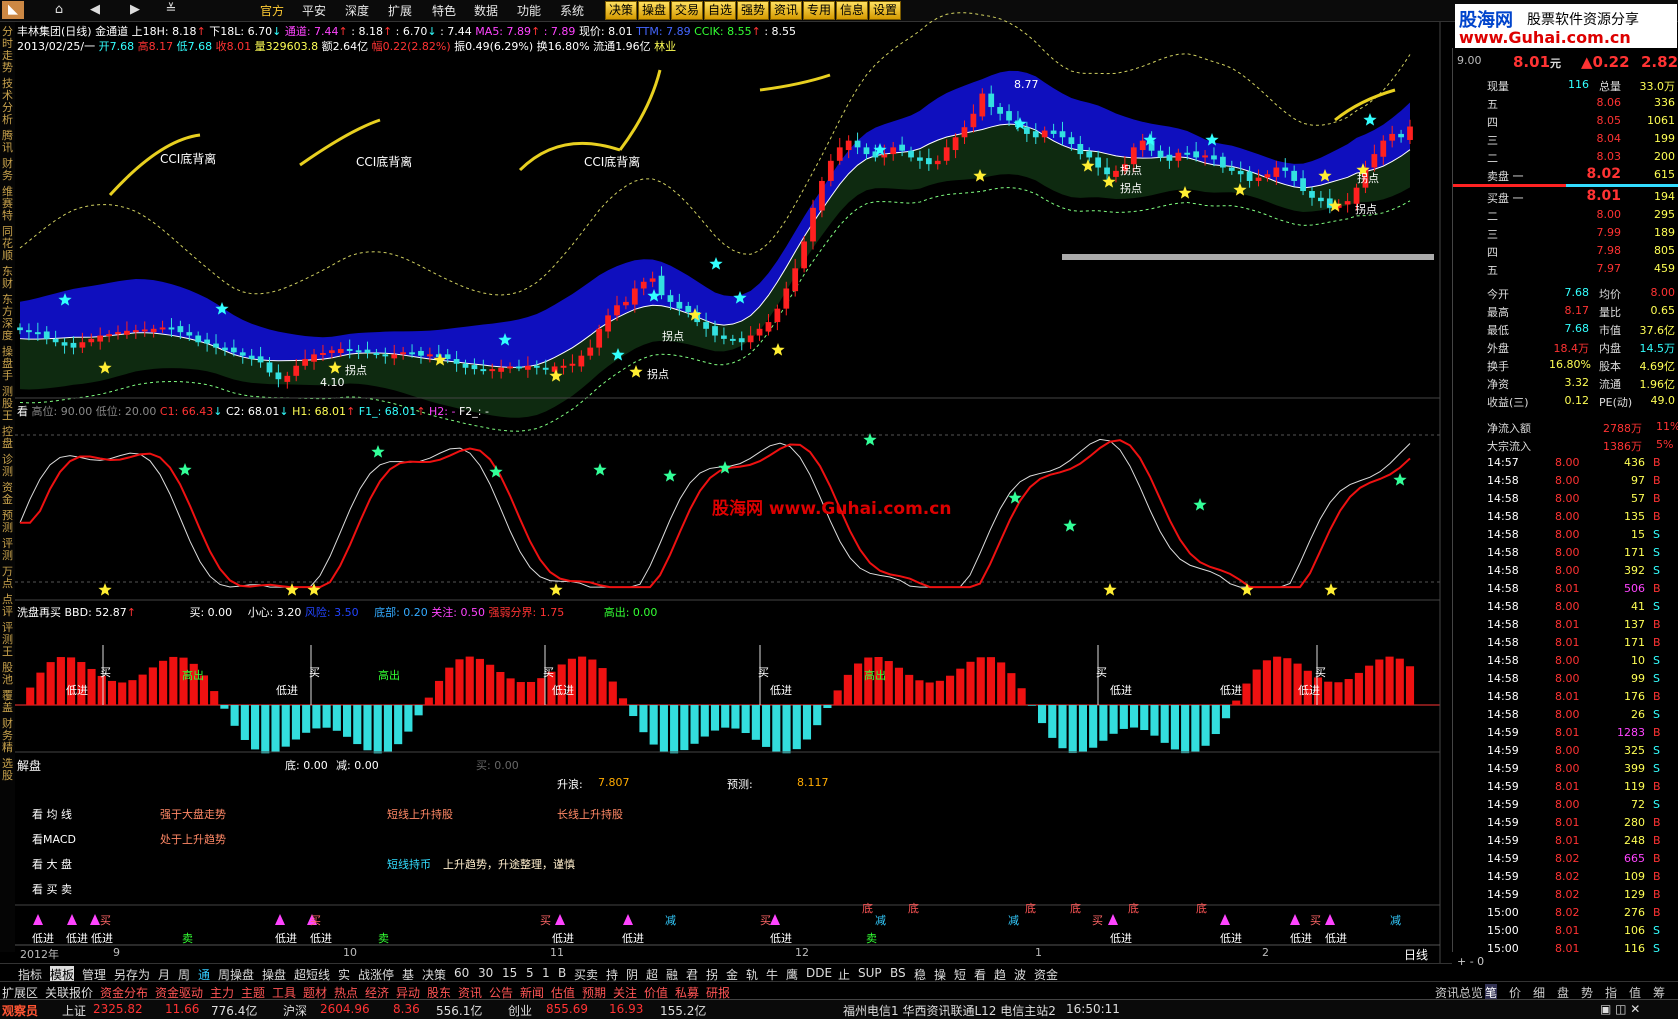 This screenshot has height=1019, width=1678. I want to click on watermark-text: 股海网 www.Guhai.com.cn, so click(832, 509).